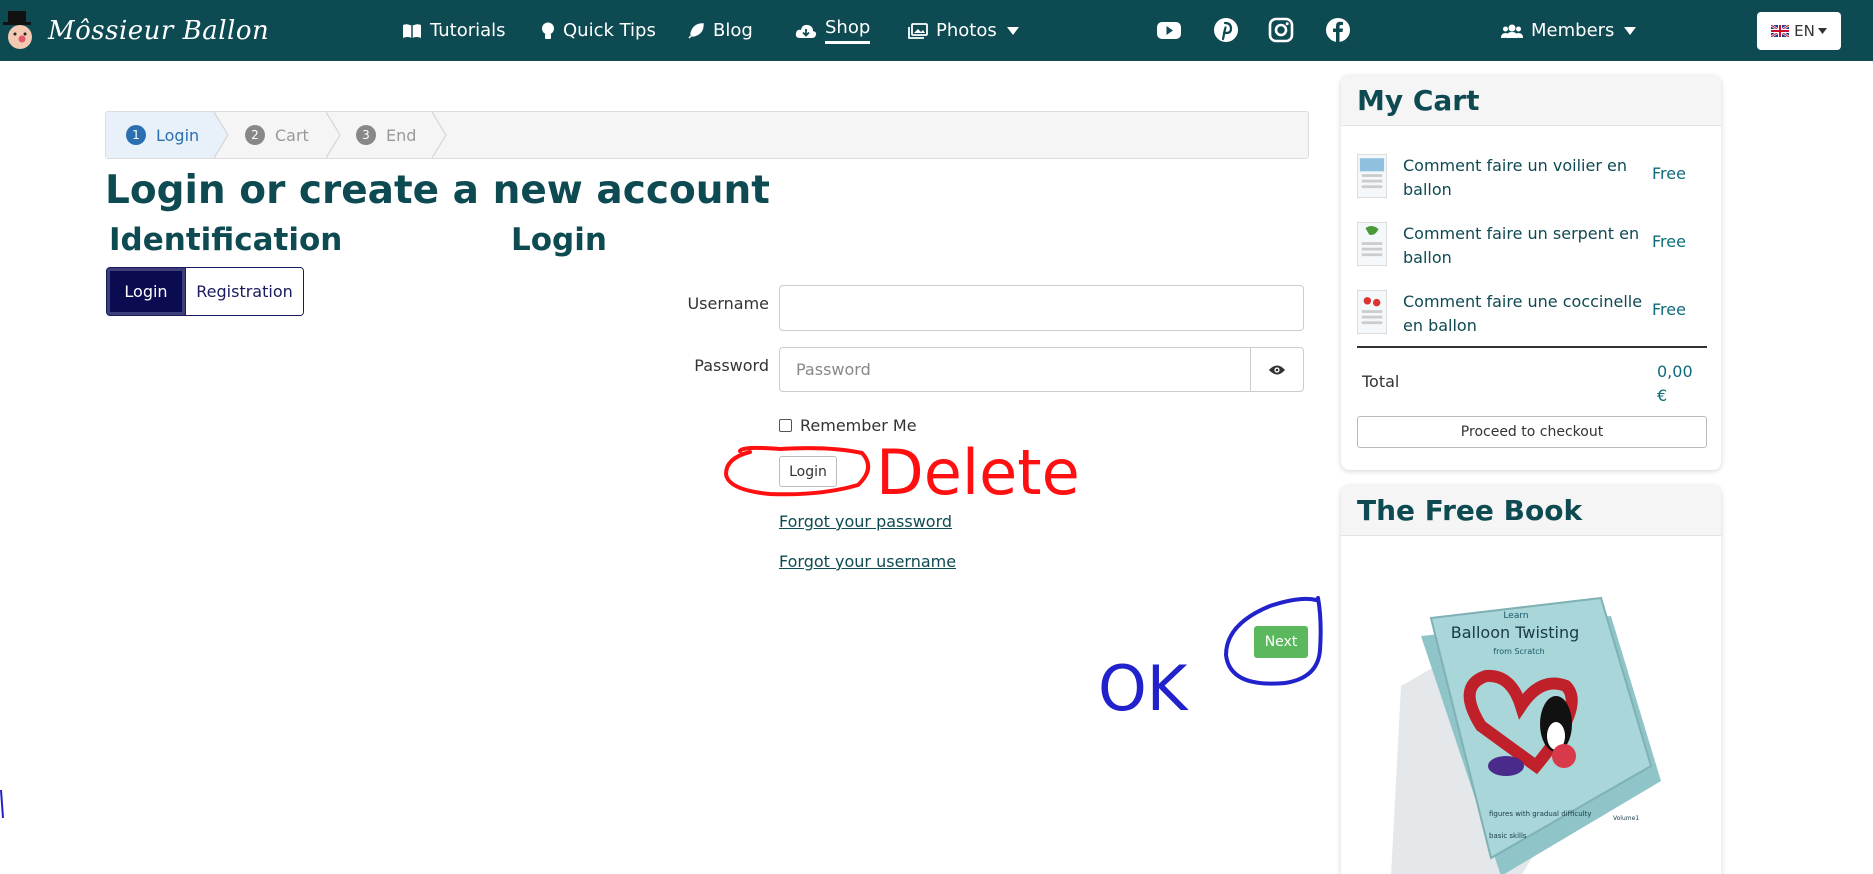  I want to click on identification-tabs: Login Registration, so click(205, 291).